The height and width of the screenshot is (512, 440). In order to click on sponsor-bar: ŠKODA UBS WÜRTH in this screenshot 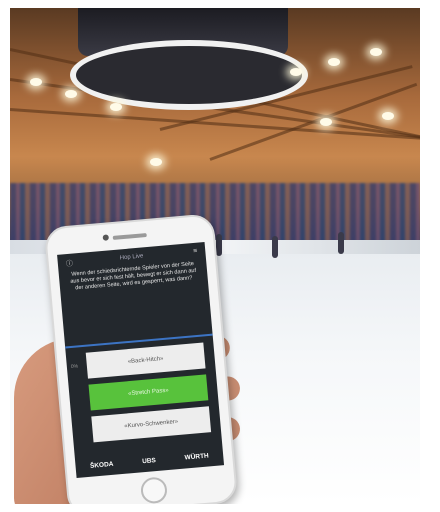, I will do `click(149, 460)`.